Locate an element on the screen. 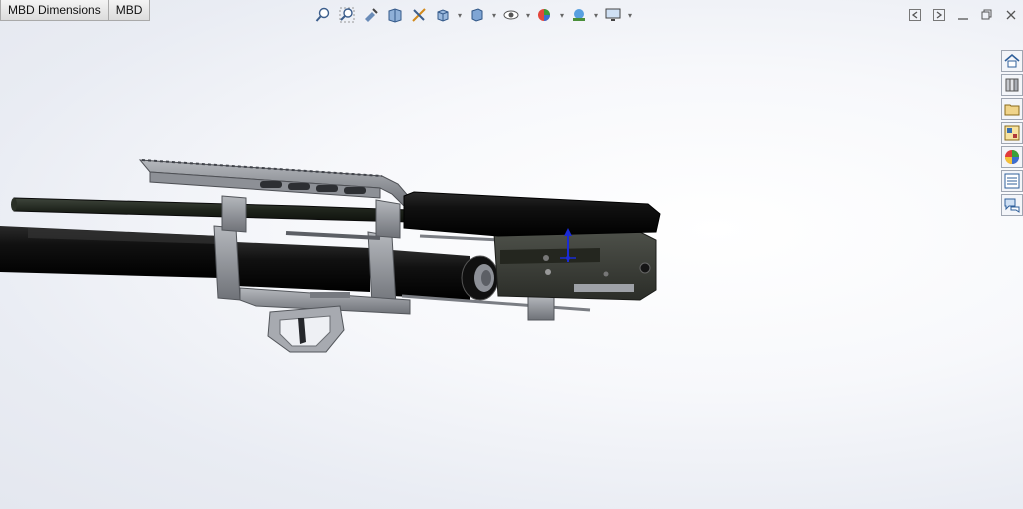 The height and width of the screenshot is (509, 1023). heads-up-view-toolbar: ▾ ▾ ▾ ▾ ▾ ▾ is located at coordinates (473, 15).